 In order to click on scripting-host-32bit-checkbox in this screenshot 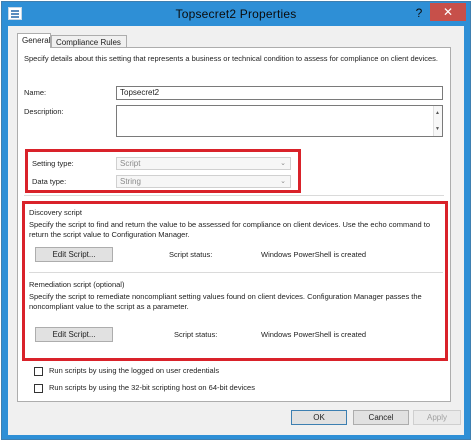, I will do `click(38, 388)`.